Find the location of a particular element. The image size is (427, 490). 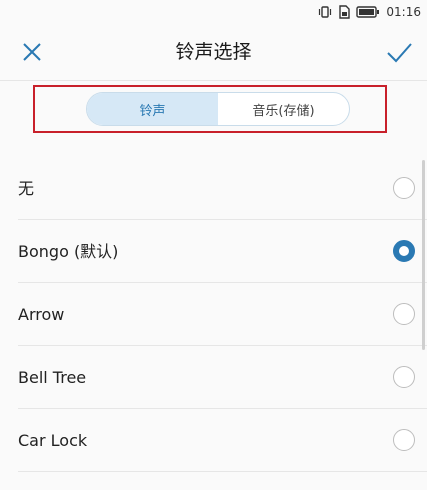

vibrate-icon is located at coordinates (325, 12).